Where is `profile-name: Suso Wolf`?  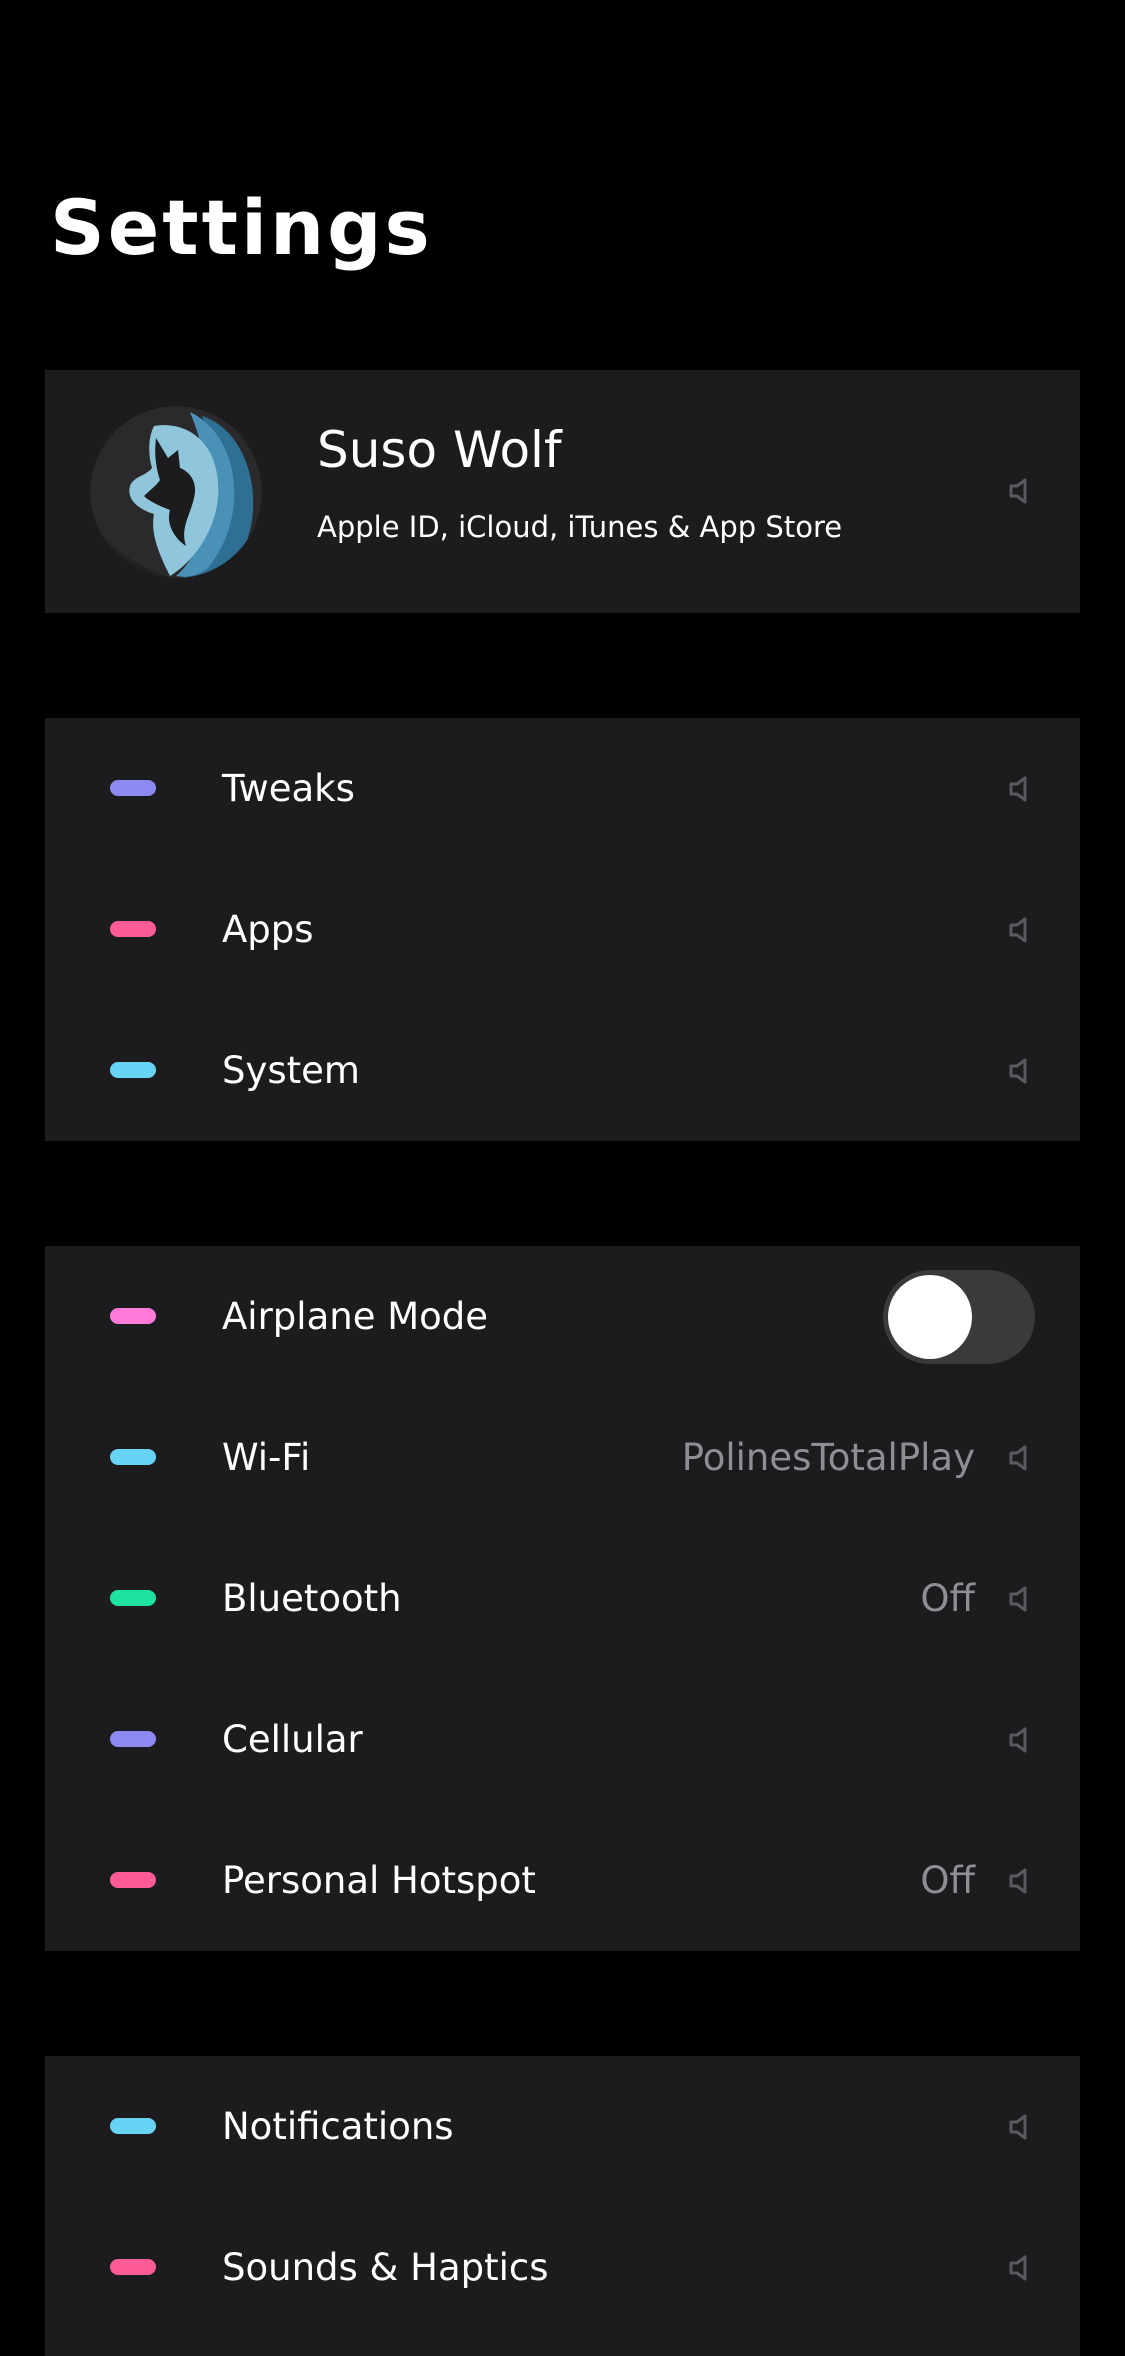
profile-name: Suso Wolf is located at coordinates (439, 450).